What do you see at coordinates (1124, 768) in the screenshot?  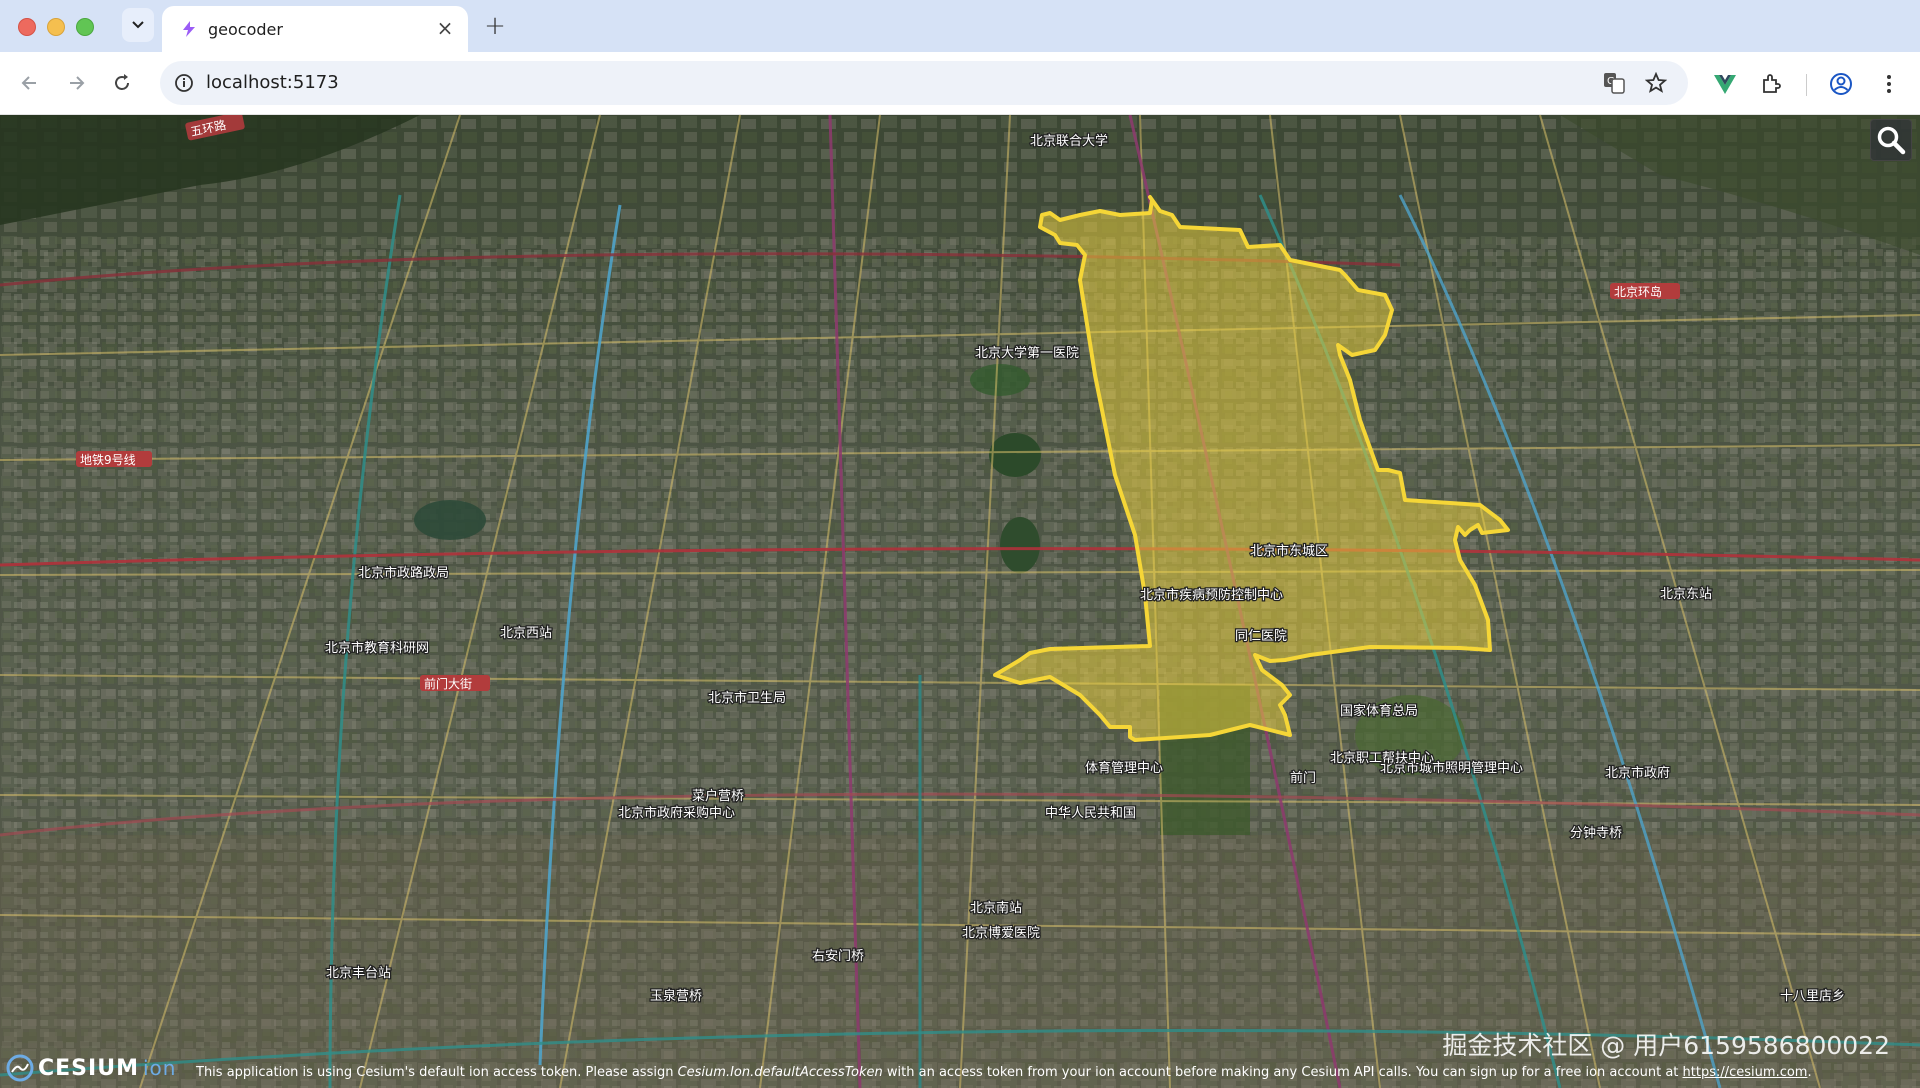 I see `map-label: 体育管理中心` at bounding box center [1124, 768].